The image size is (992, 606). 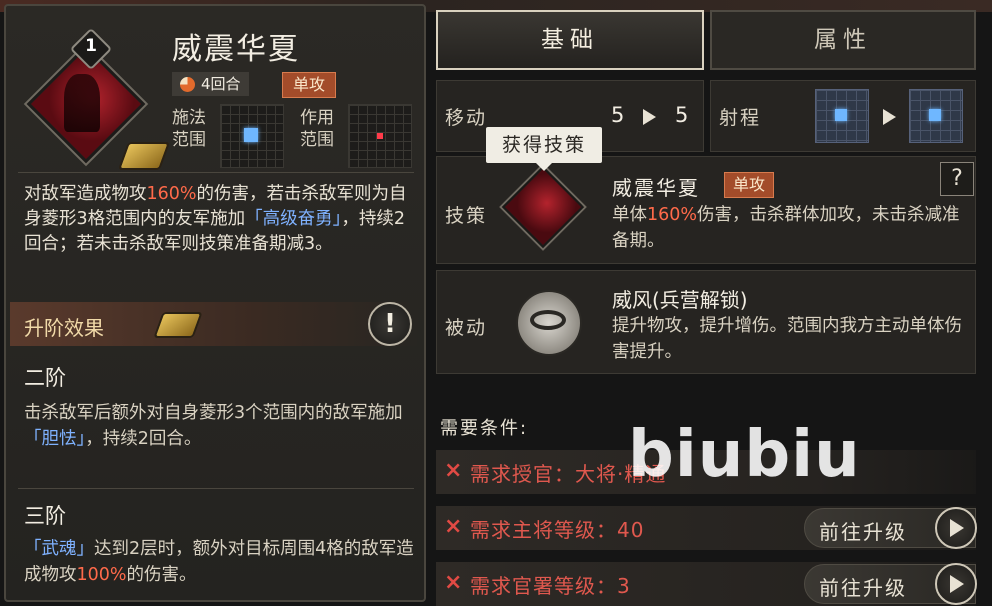 What do you see at coordinates (618, 115) in the screenshot?
I see `move-from: 5` at bounding box center [618, 115].